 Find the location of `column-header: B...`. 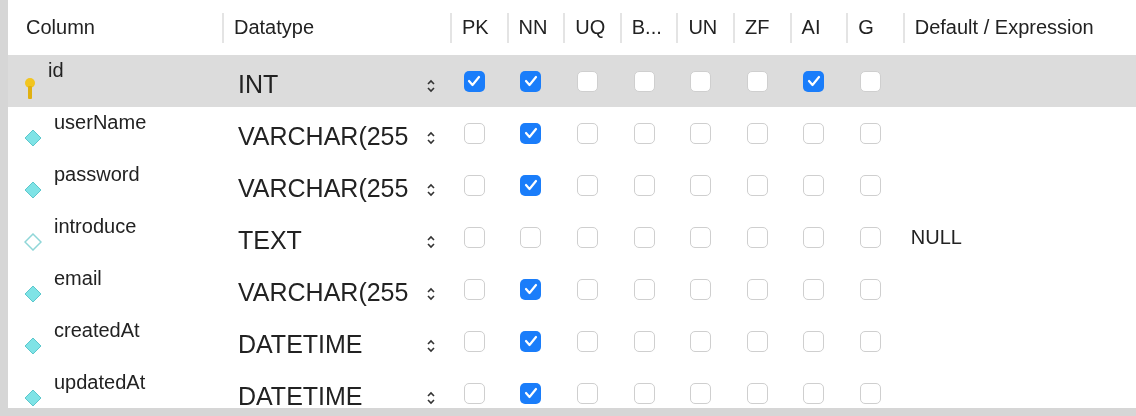

column-header: B... is located at coordinates (648, 27).